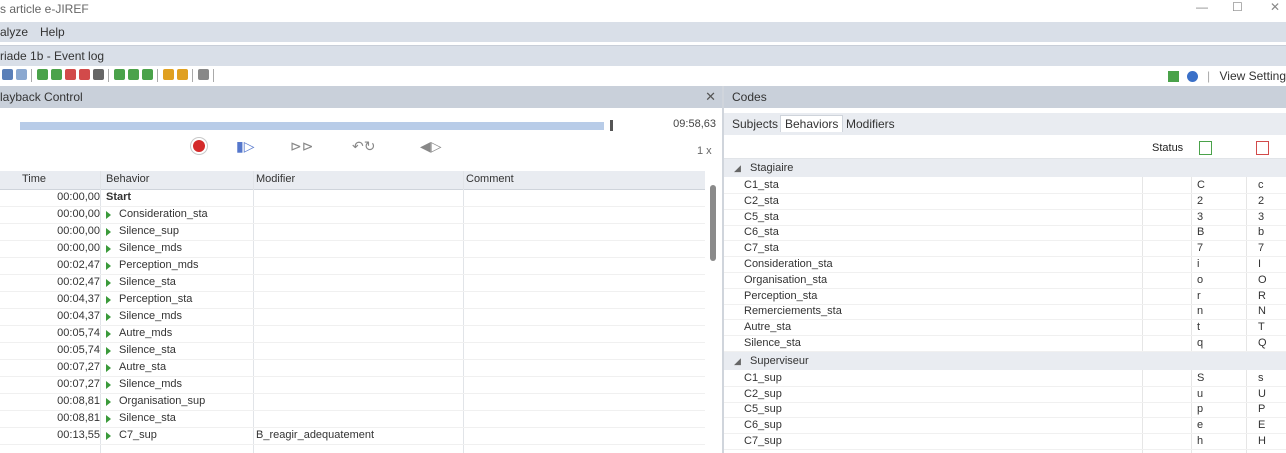 Image resolution: width=1286 pixels, height=453 pixels. What do you see at coordinates (84, 74) in the screenshot?
I see `delete-event-icon` at bounding box center [84, 74].